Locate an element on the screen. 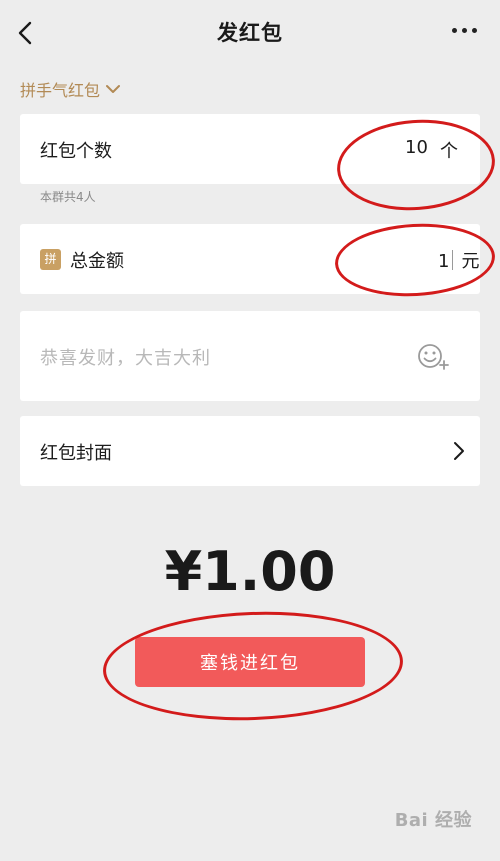 The image size is (500, 861). more-dots-icon is located at coordinates (465, 30).